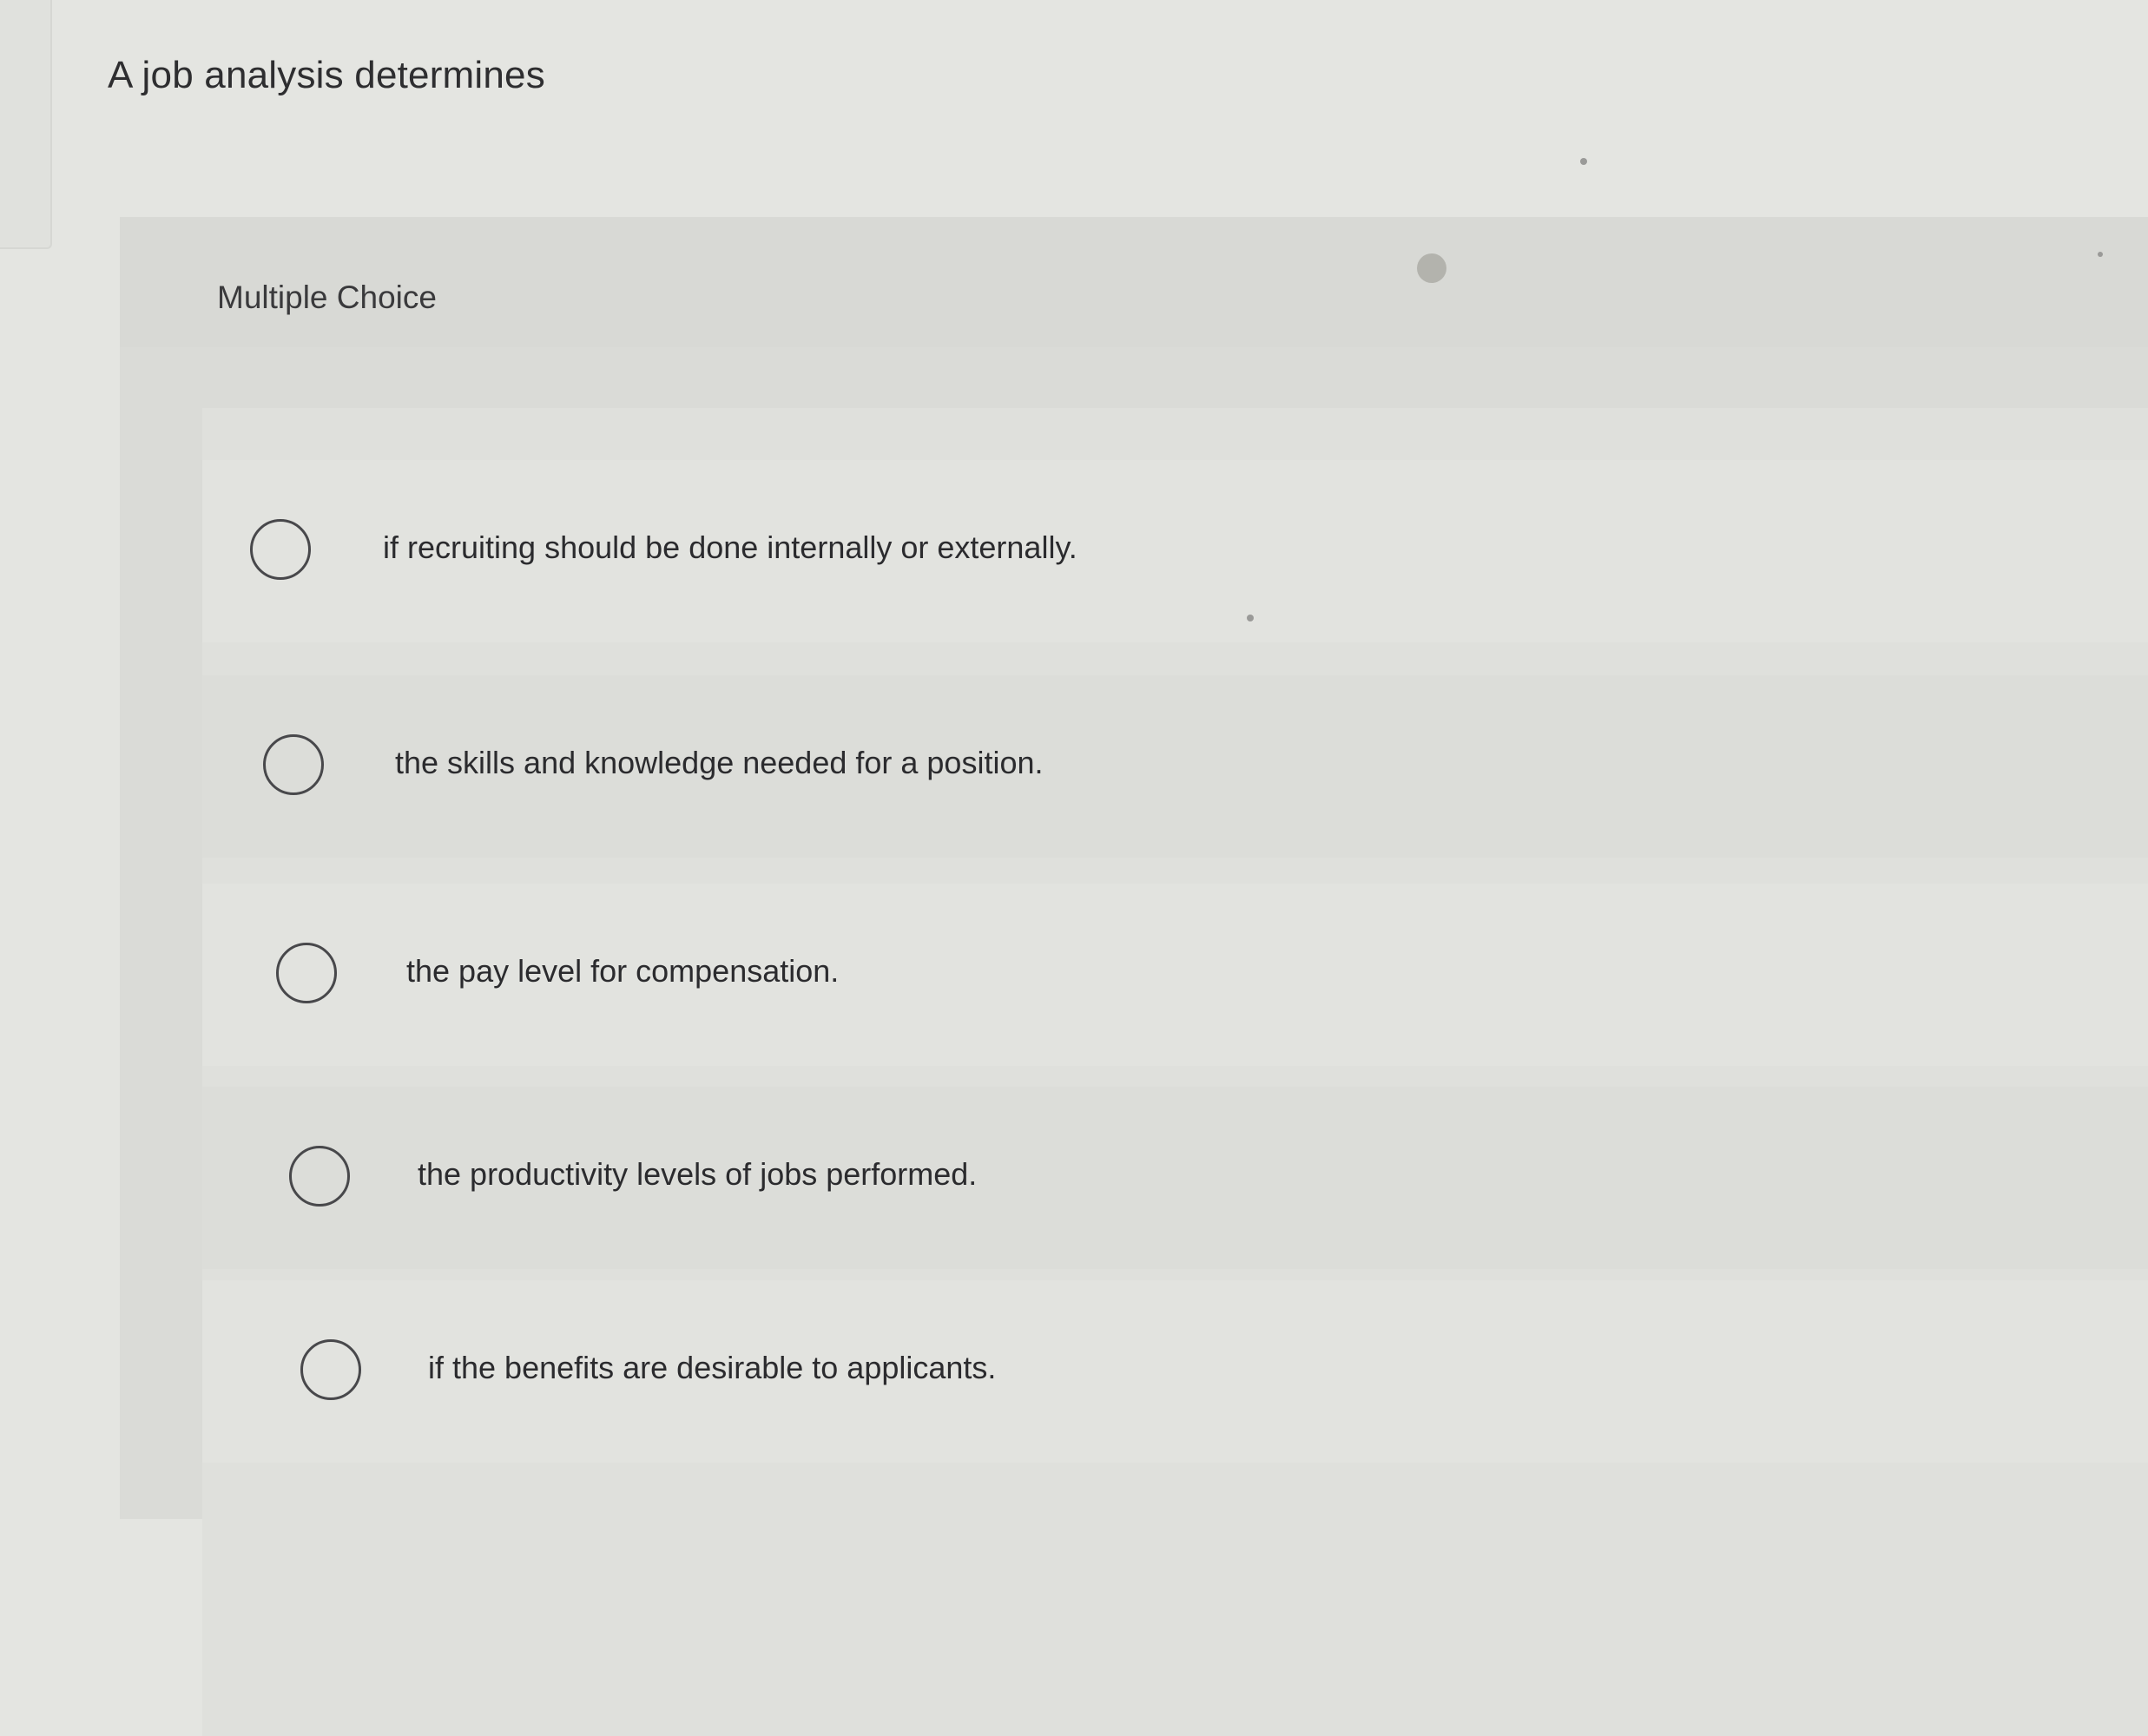  What do you see at coordinates (1134, 282) in the screenshot?
I see `question-type-band: Multiple Choice` at bounding box center [1134, 282].